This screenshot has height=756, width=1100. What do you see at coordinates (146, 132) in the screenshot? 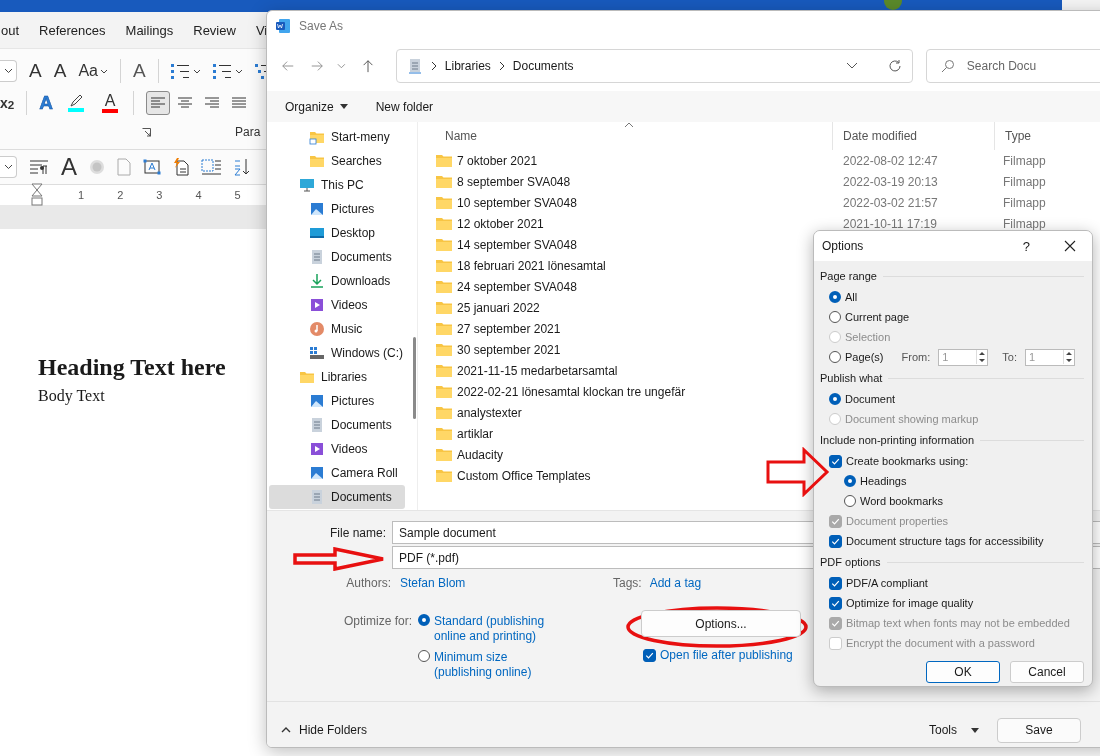
I see `dialog-launcher-icon` at bounding box center [146, 132].